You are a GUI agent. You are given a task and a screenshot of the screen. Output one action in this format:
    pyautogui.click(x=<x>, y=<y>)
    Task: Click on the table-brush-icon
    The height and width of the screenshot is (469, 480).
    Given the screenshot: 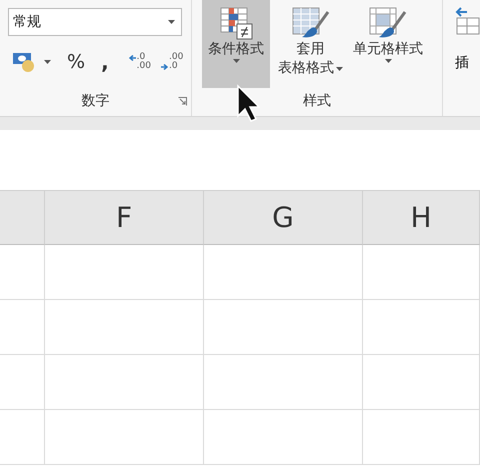 What is the action you would take?
    pyautogui.click(x=310, y=23)
    